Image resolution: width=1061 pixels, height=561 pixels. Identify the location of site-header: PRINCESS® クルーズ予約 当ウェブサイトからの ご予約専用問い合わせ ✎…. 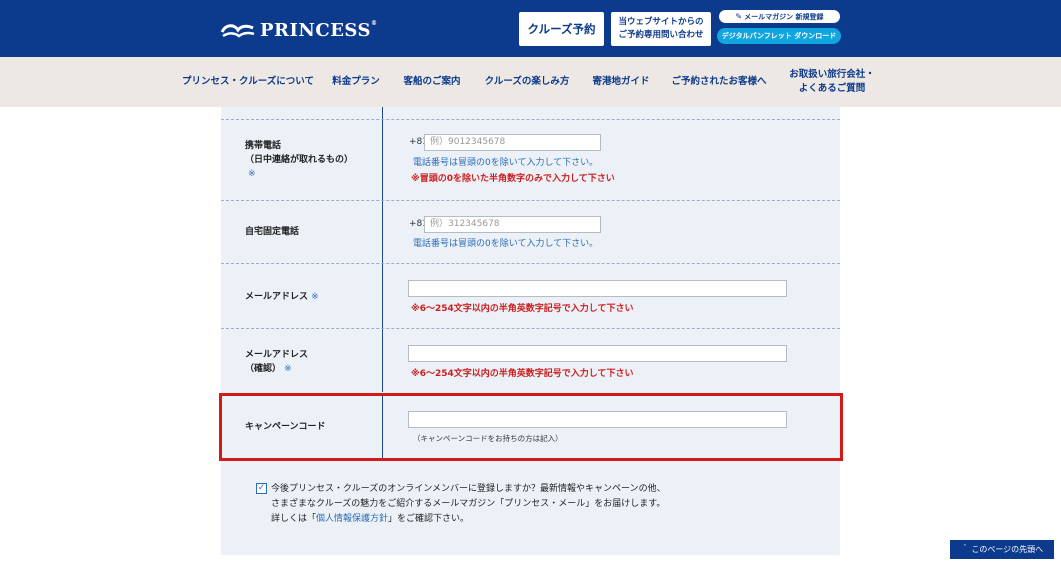
(530, 28).